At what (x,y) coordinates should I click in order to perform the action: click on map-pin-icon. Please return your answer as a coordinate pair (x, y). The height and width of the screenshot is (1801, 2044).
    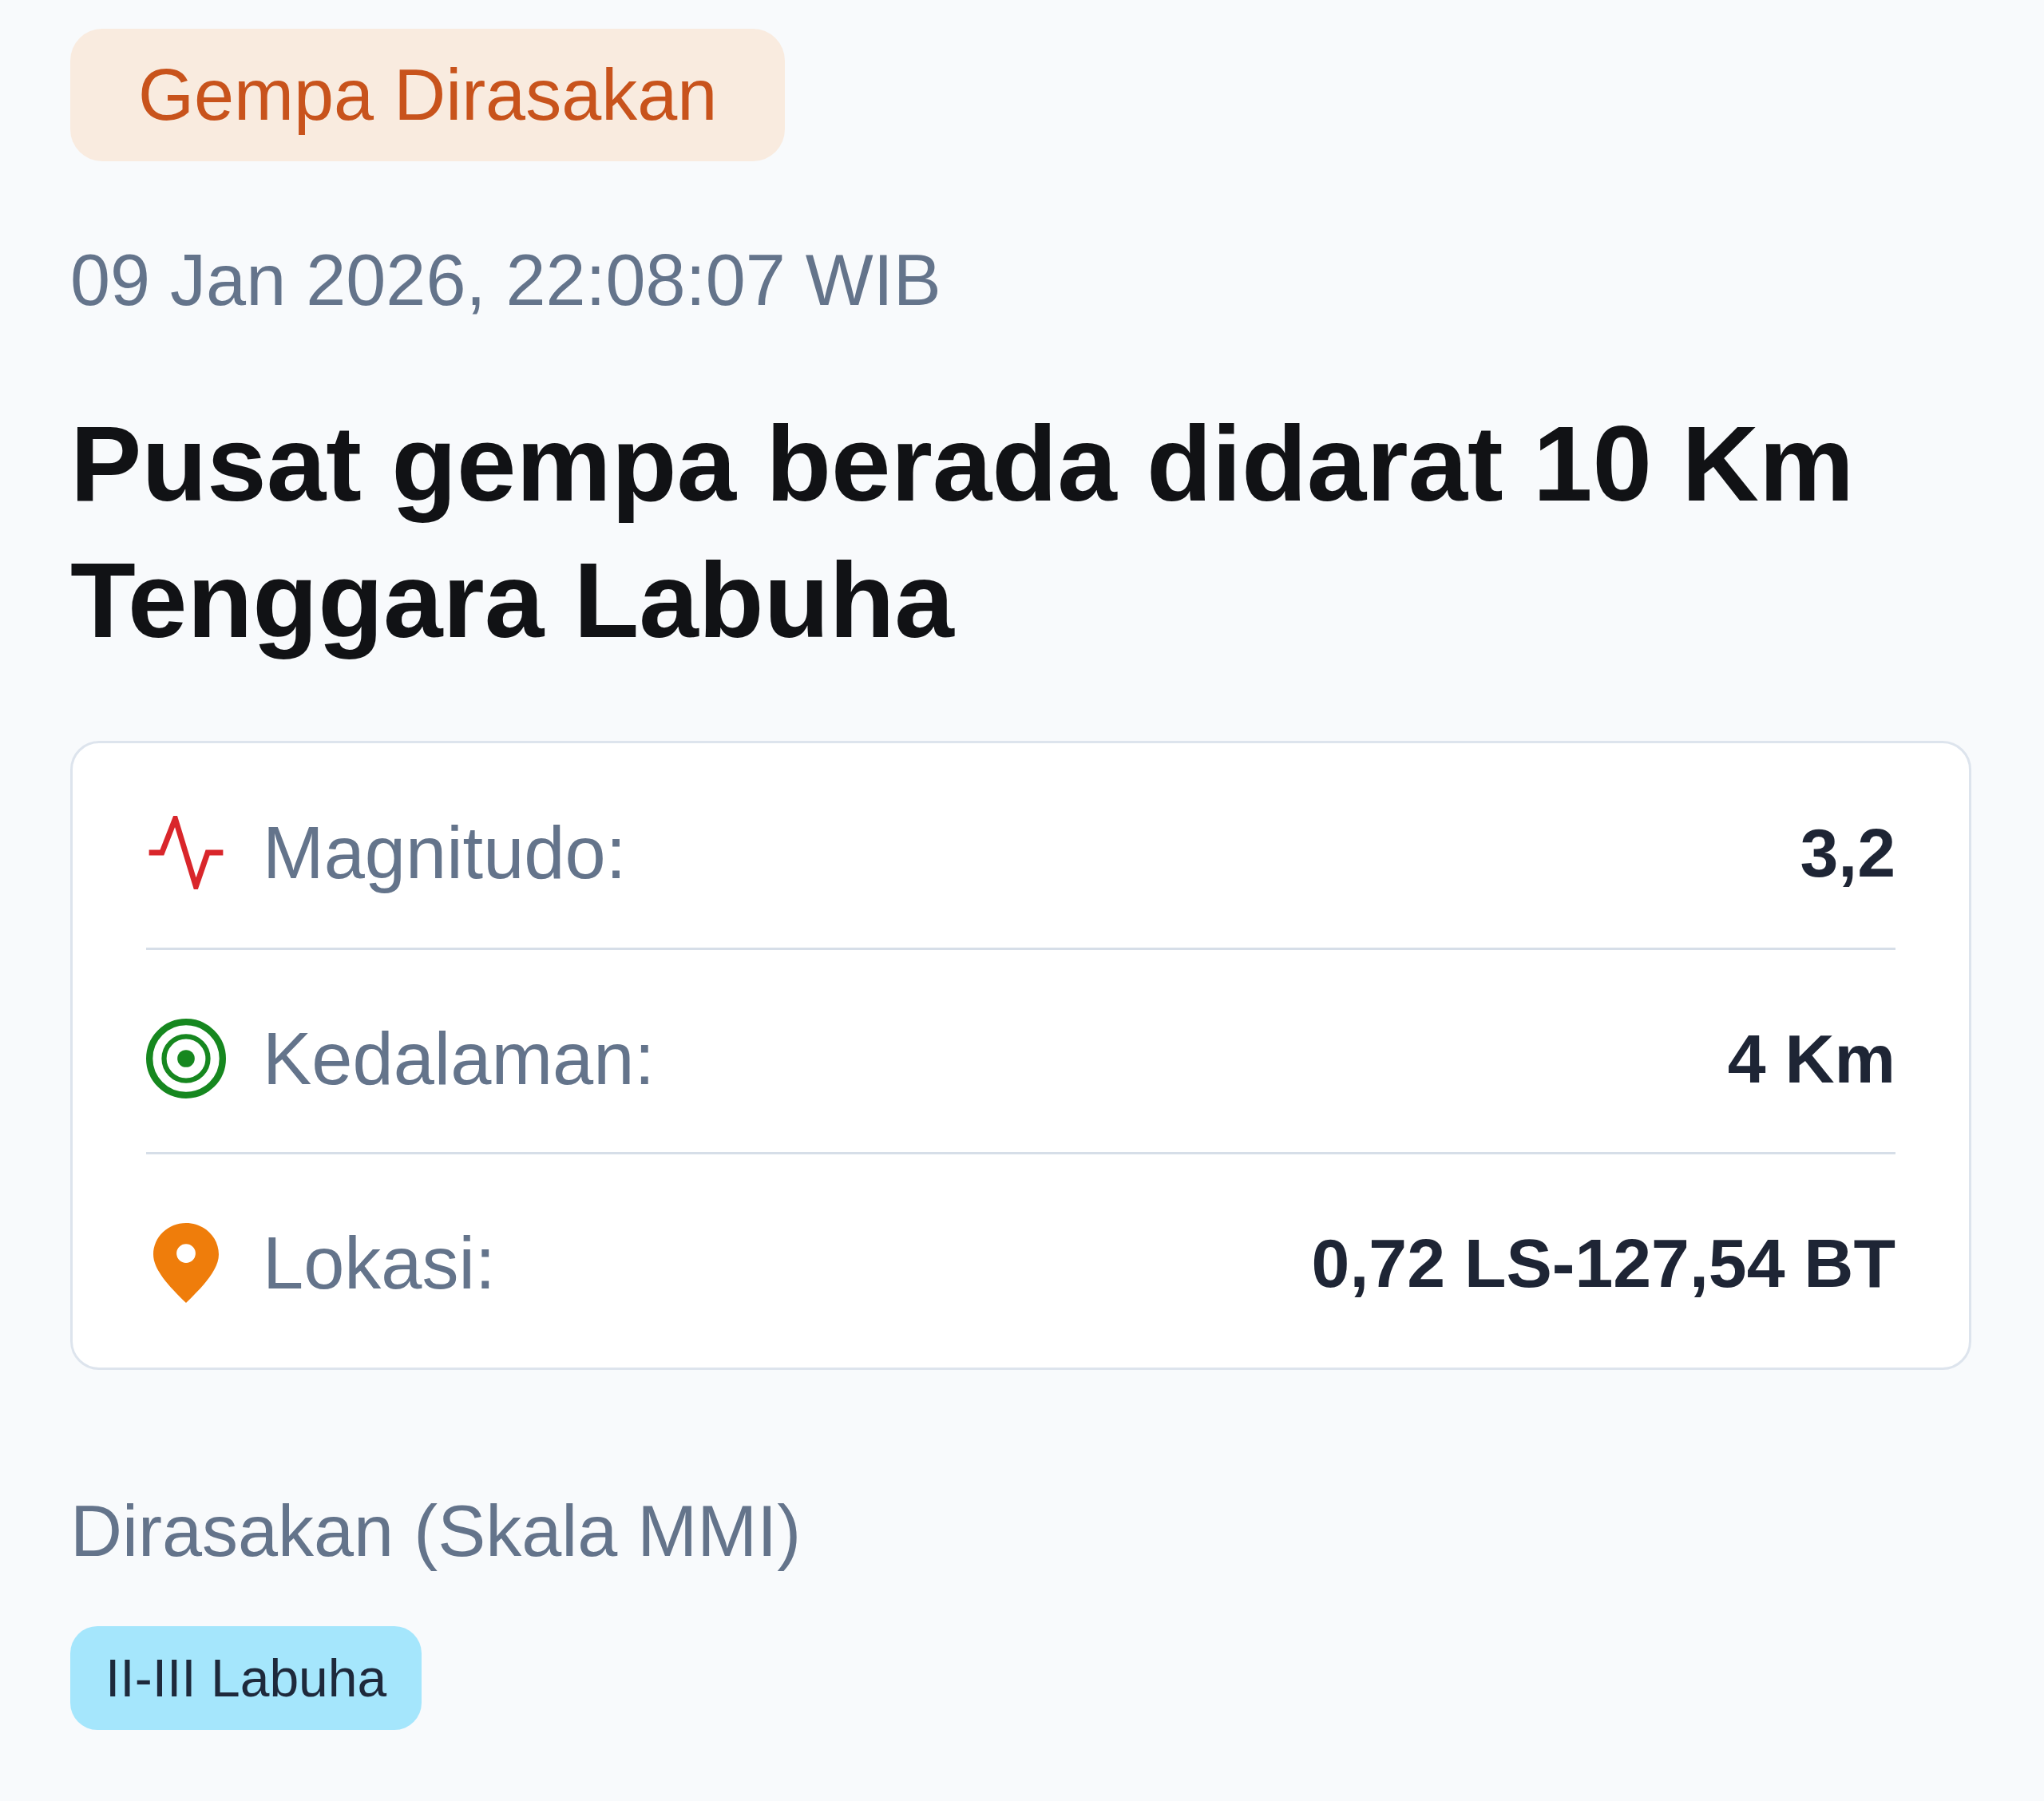
    Looking at the image, I should click on (186, 1262).